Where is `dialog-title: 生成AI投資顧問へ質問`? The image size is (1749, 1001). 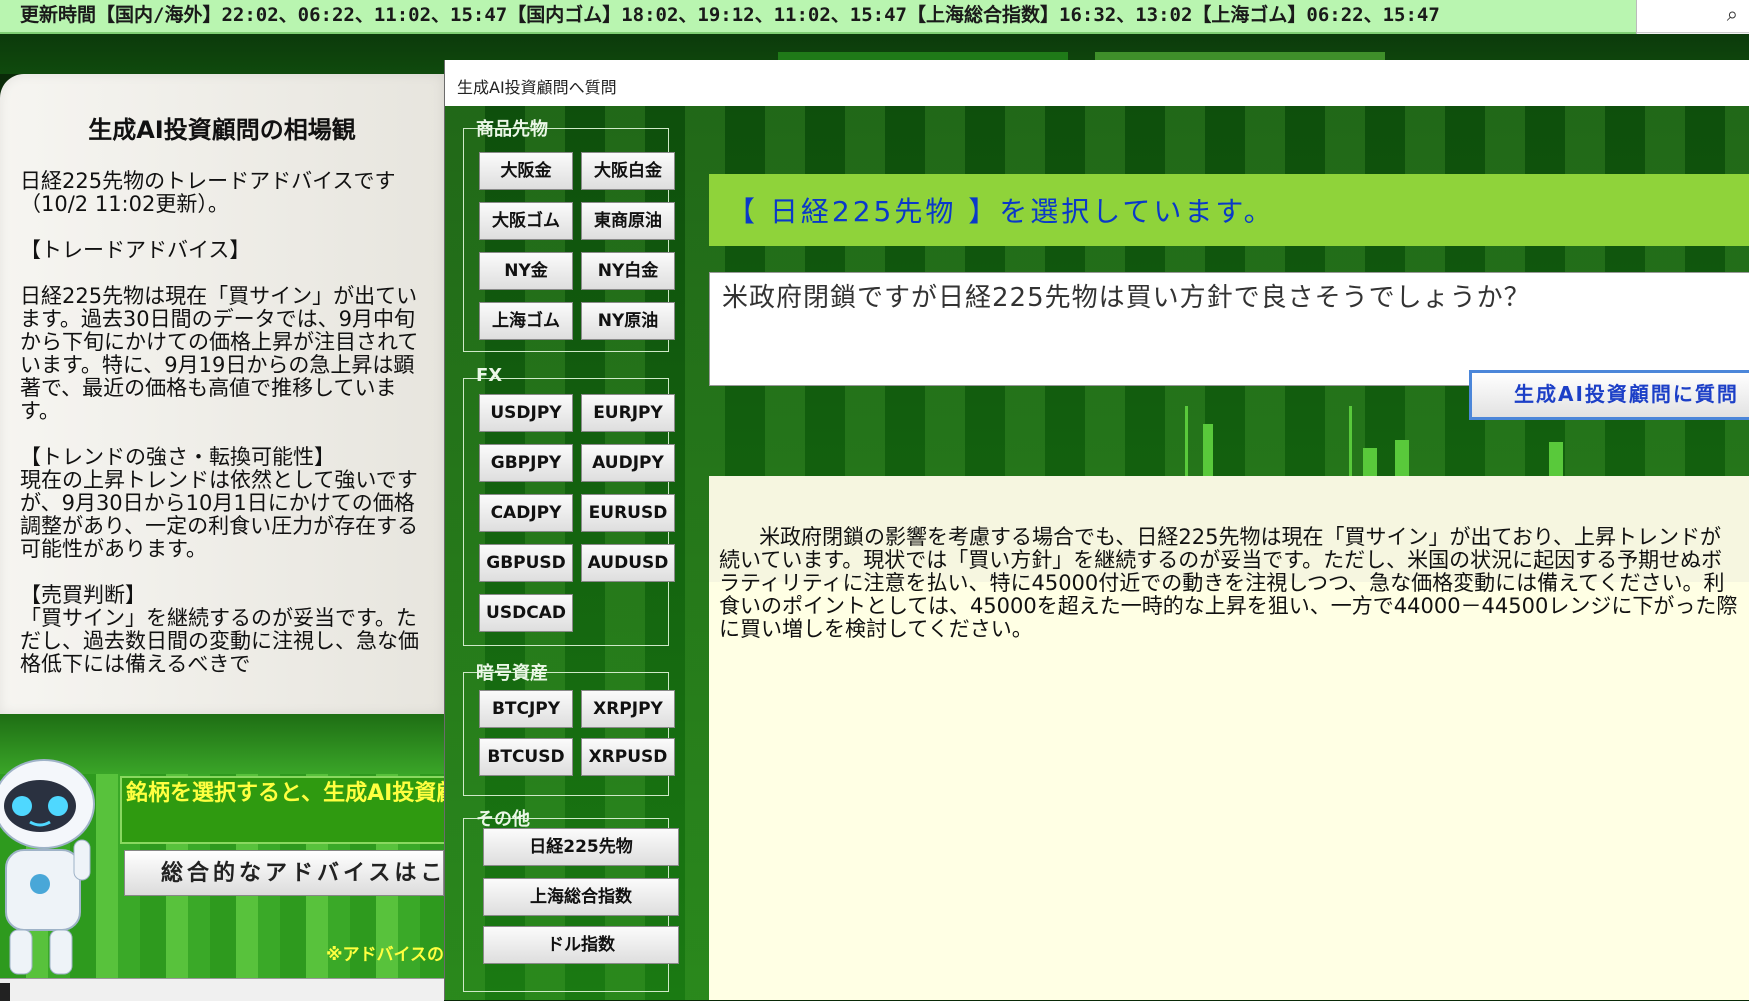
dialog-title: 生成AI投資顧問へ質問 is located at coordinates (537, 87).